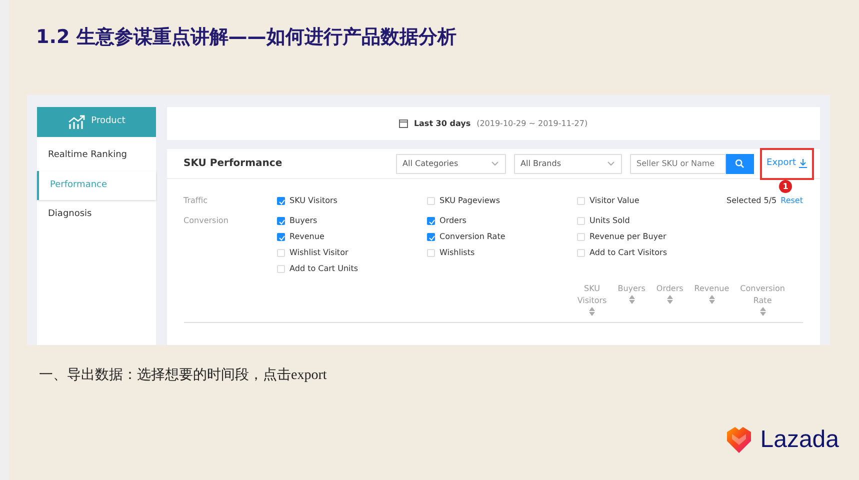 The height and width of the screenshot is (480, 859). What do you see at coordinates (628, 253) in the screenshot?
I see `checkbox-label: Add to Cart Visitors` at bounding box center [628, 253].